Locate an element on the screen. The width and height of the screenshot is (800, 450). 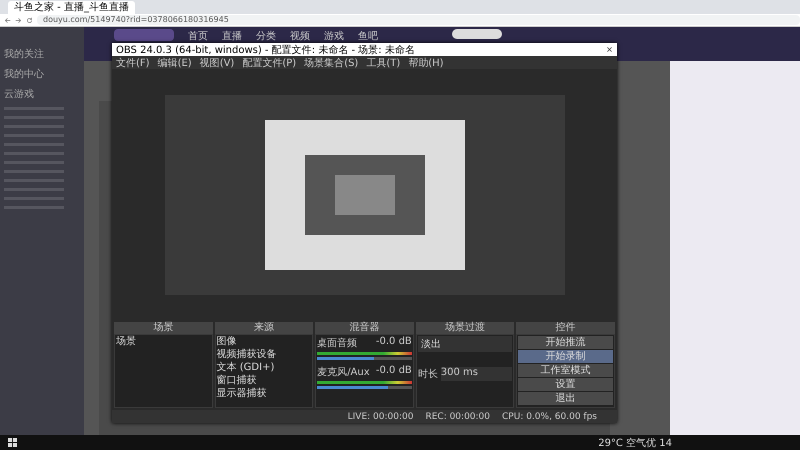
duration-label: 时长 is located at coordinates (428, 374).